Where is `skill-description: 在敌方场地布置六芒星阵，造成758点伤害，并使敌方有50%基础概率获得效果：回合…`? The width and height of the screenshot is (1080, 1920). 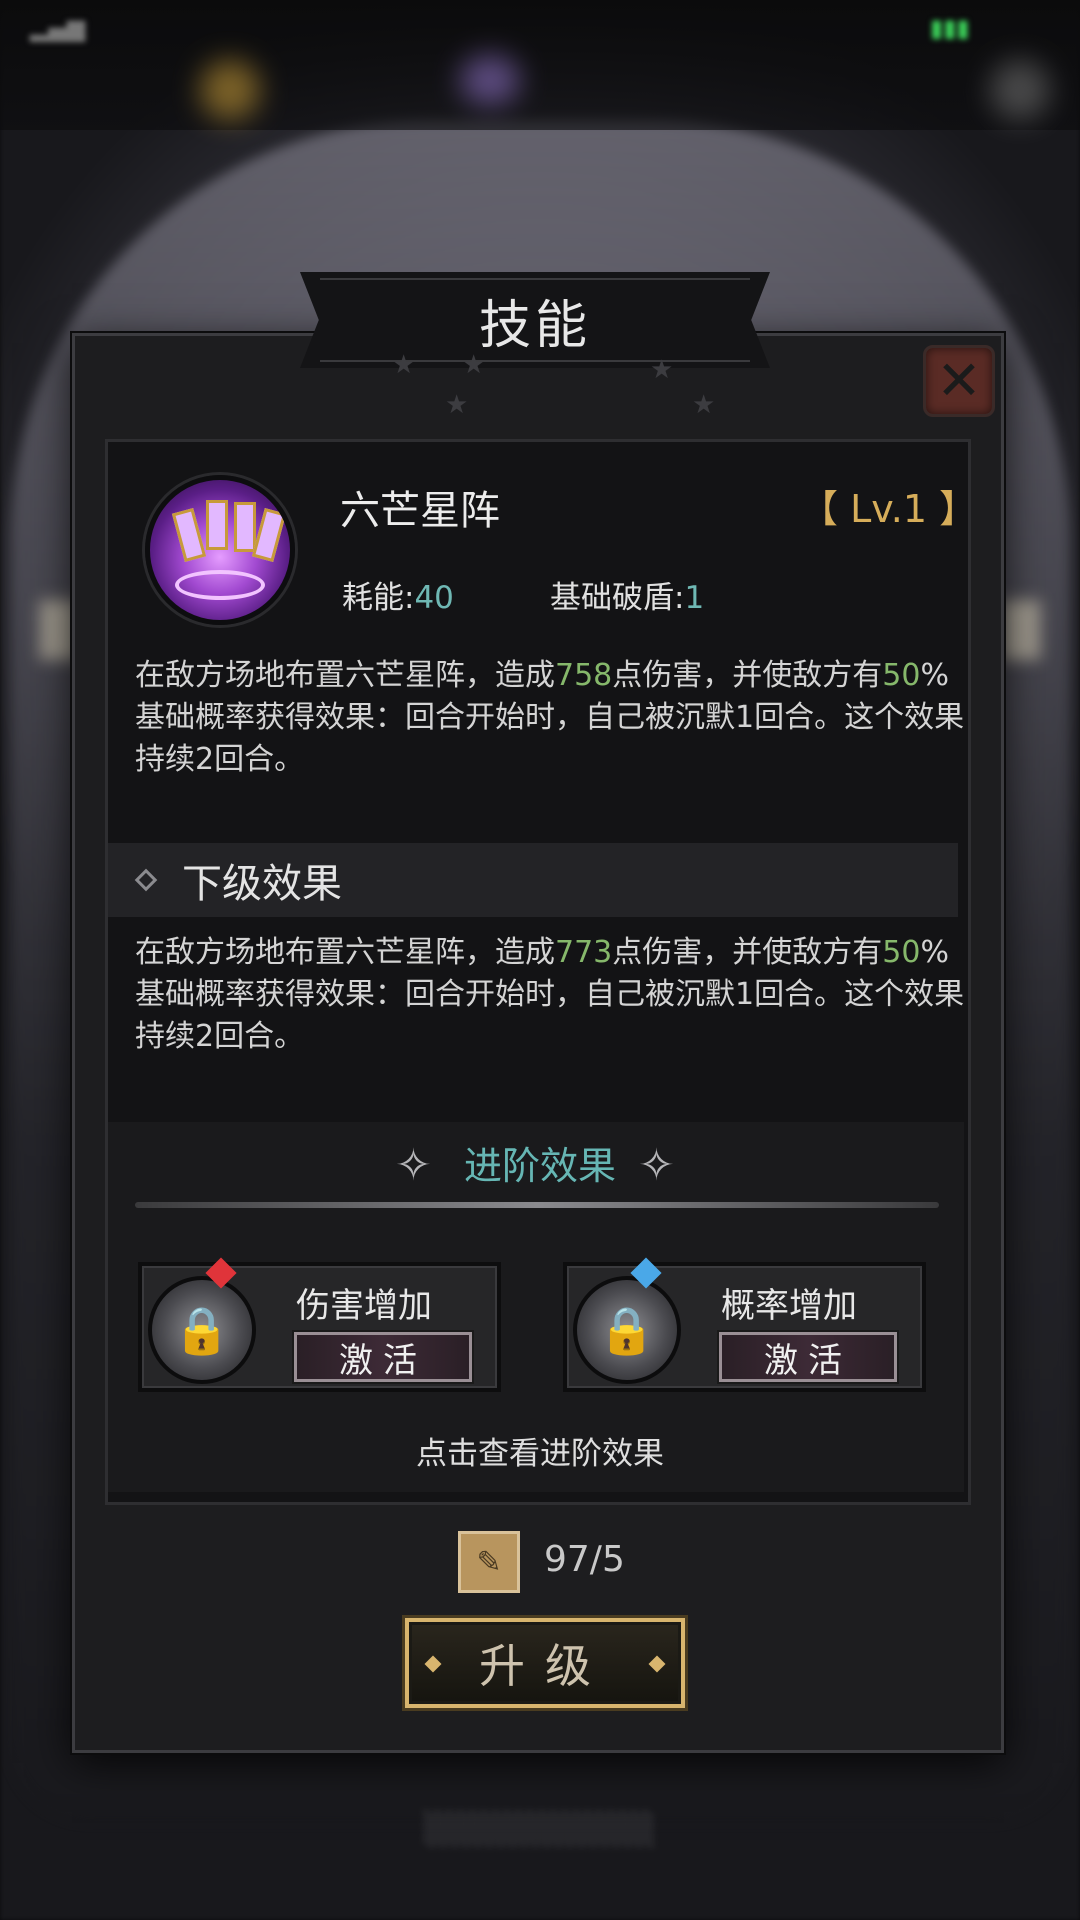 skill-description: 在敌方场地布置六芒星阵，造成758点伤害，并使敌方有50%基础概率获得效果：回合… is located at coordinates (550, 718).